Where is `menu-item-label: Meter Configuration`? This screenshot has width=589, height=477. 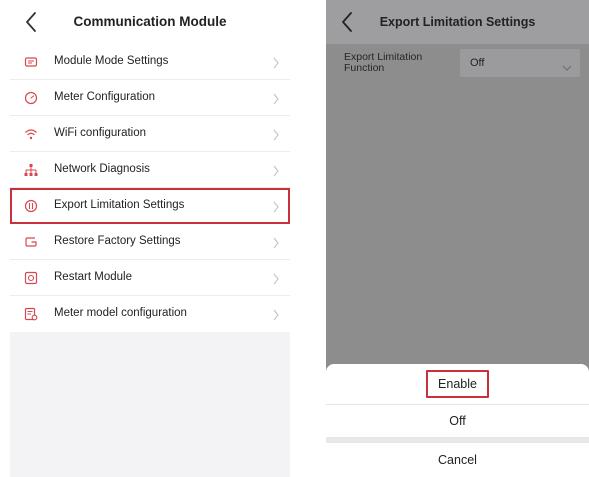 menu-item-label: Meter Configuration is located at coordinates (104, 97).